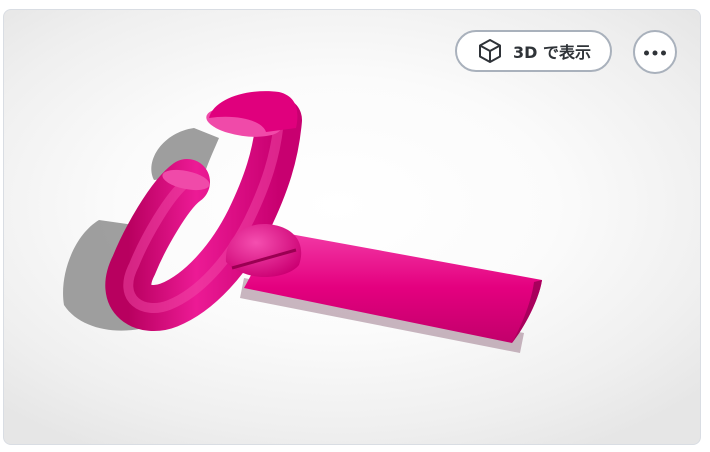 Image resolution: width=710 pixels, height=452 pixels. I want to click on more-options-button, so click(655, 52).